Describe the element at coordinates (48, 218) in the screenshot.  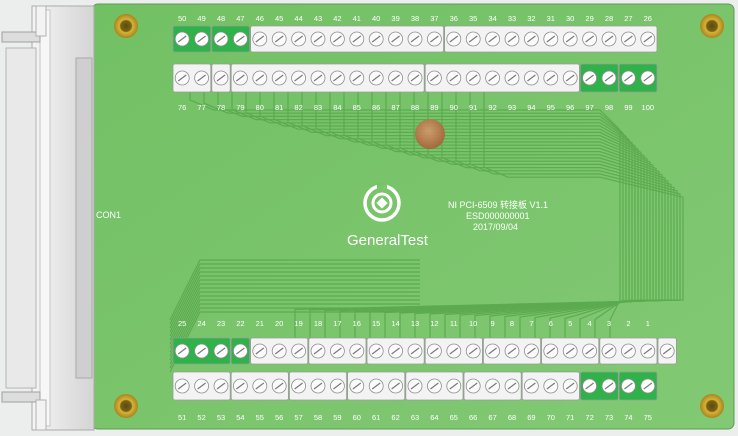
I see `dsub-connector` at that location.